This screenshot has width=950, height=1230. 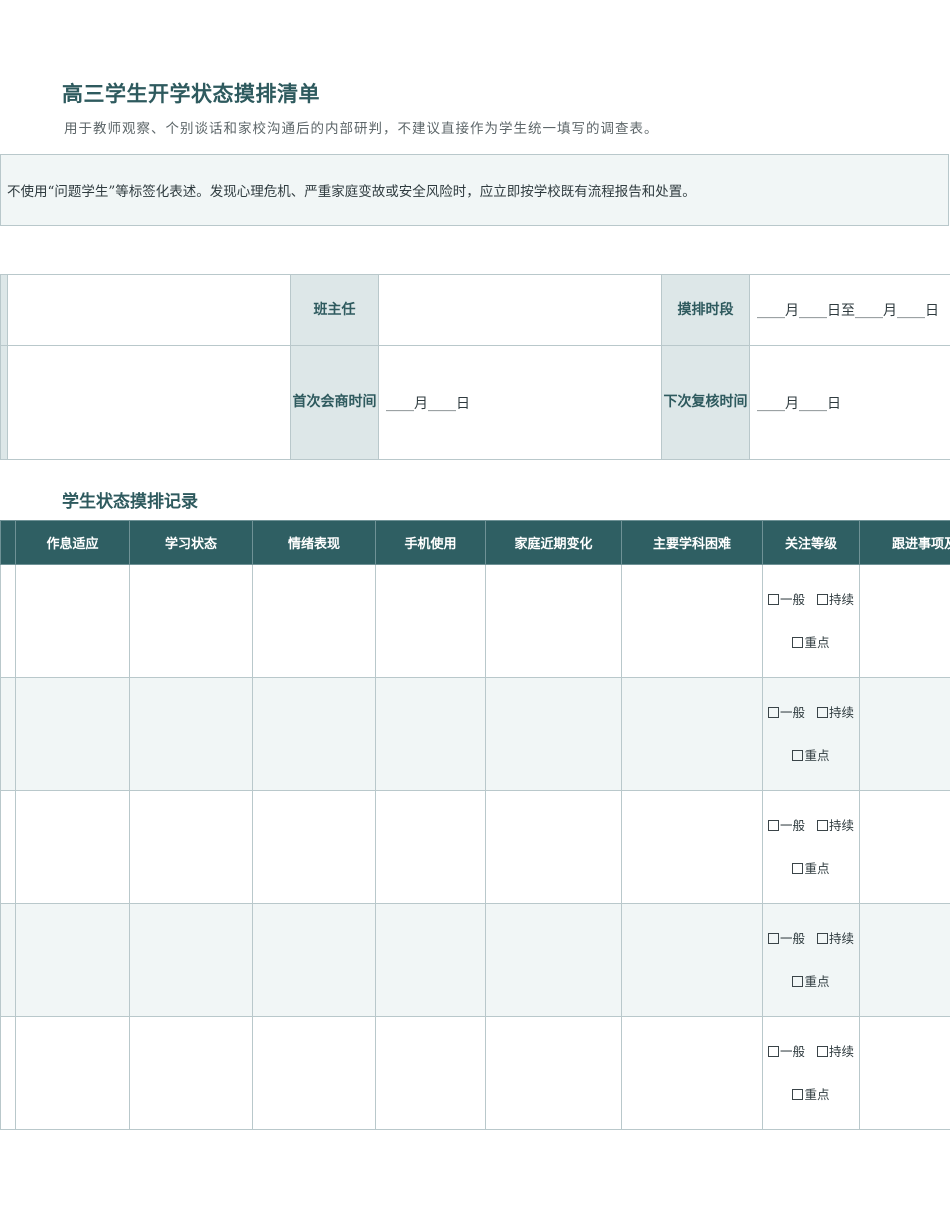 What do you see at coordinates (520, 402) in the screenshot?
I see `first-meeting-field: ____月____日` at bounding box center [520, 402].